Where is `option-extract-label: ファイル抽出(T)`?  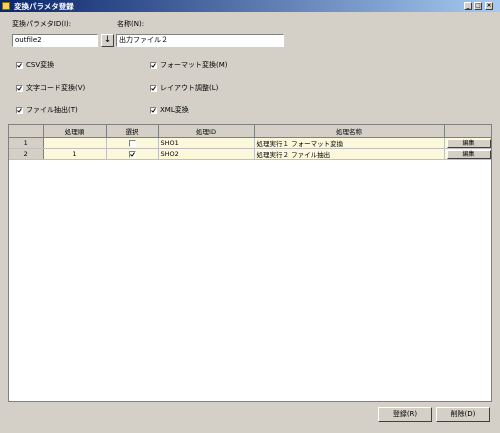 option-extract-label: ファイル抽出(T) is located at coordinates (52, 110).